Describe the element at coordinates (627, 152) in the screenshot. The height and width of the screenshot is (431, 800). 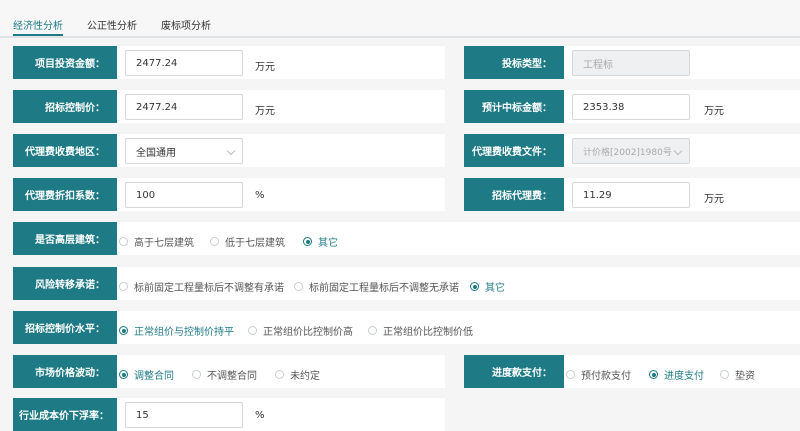
I see `fee-document-value: 计价格[2002]1980号` at that location.